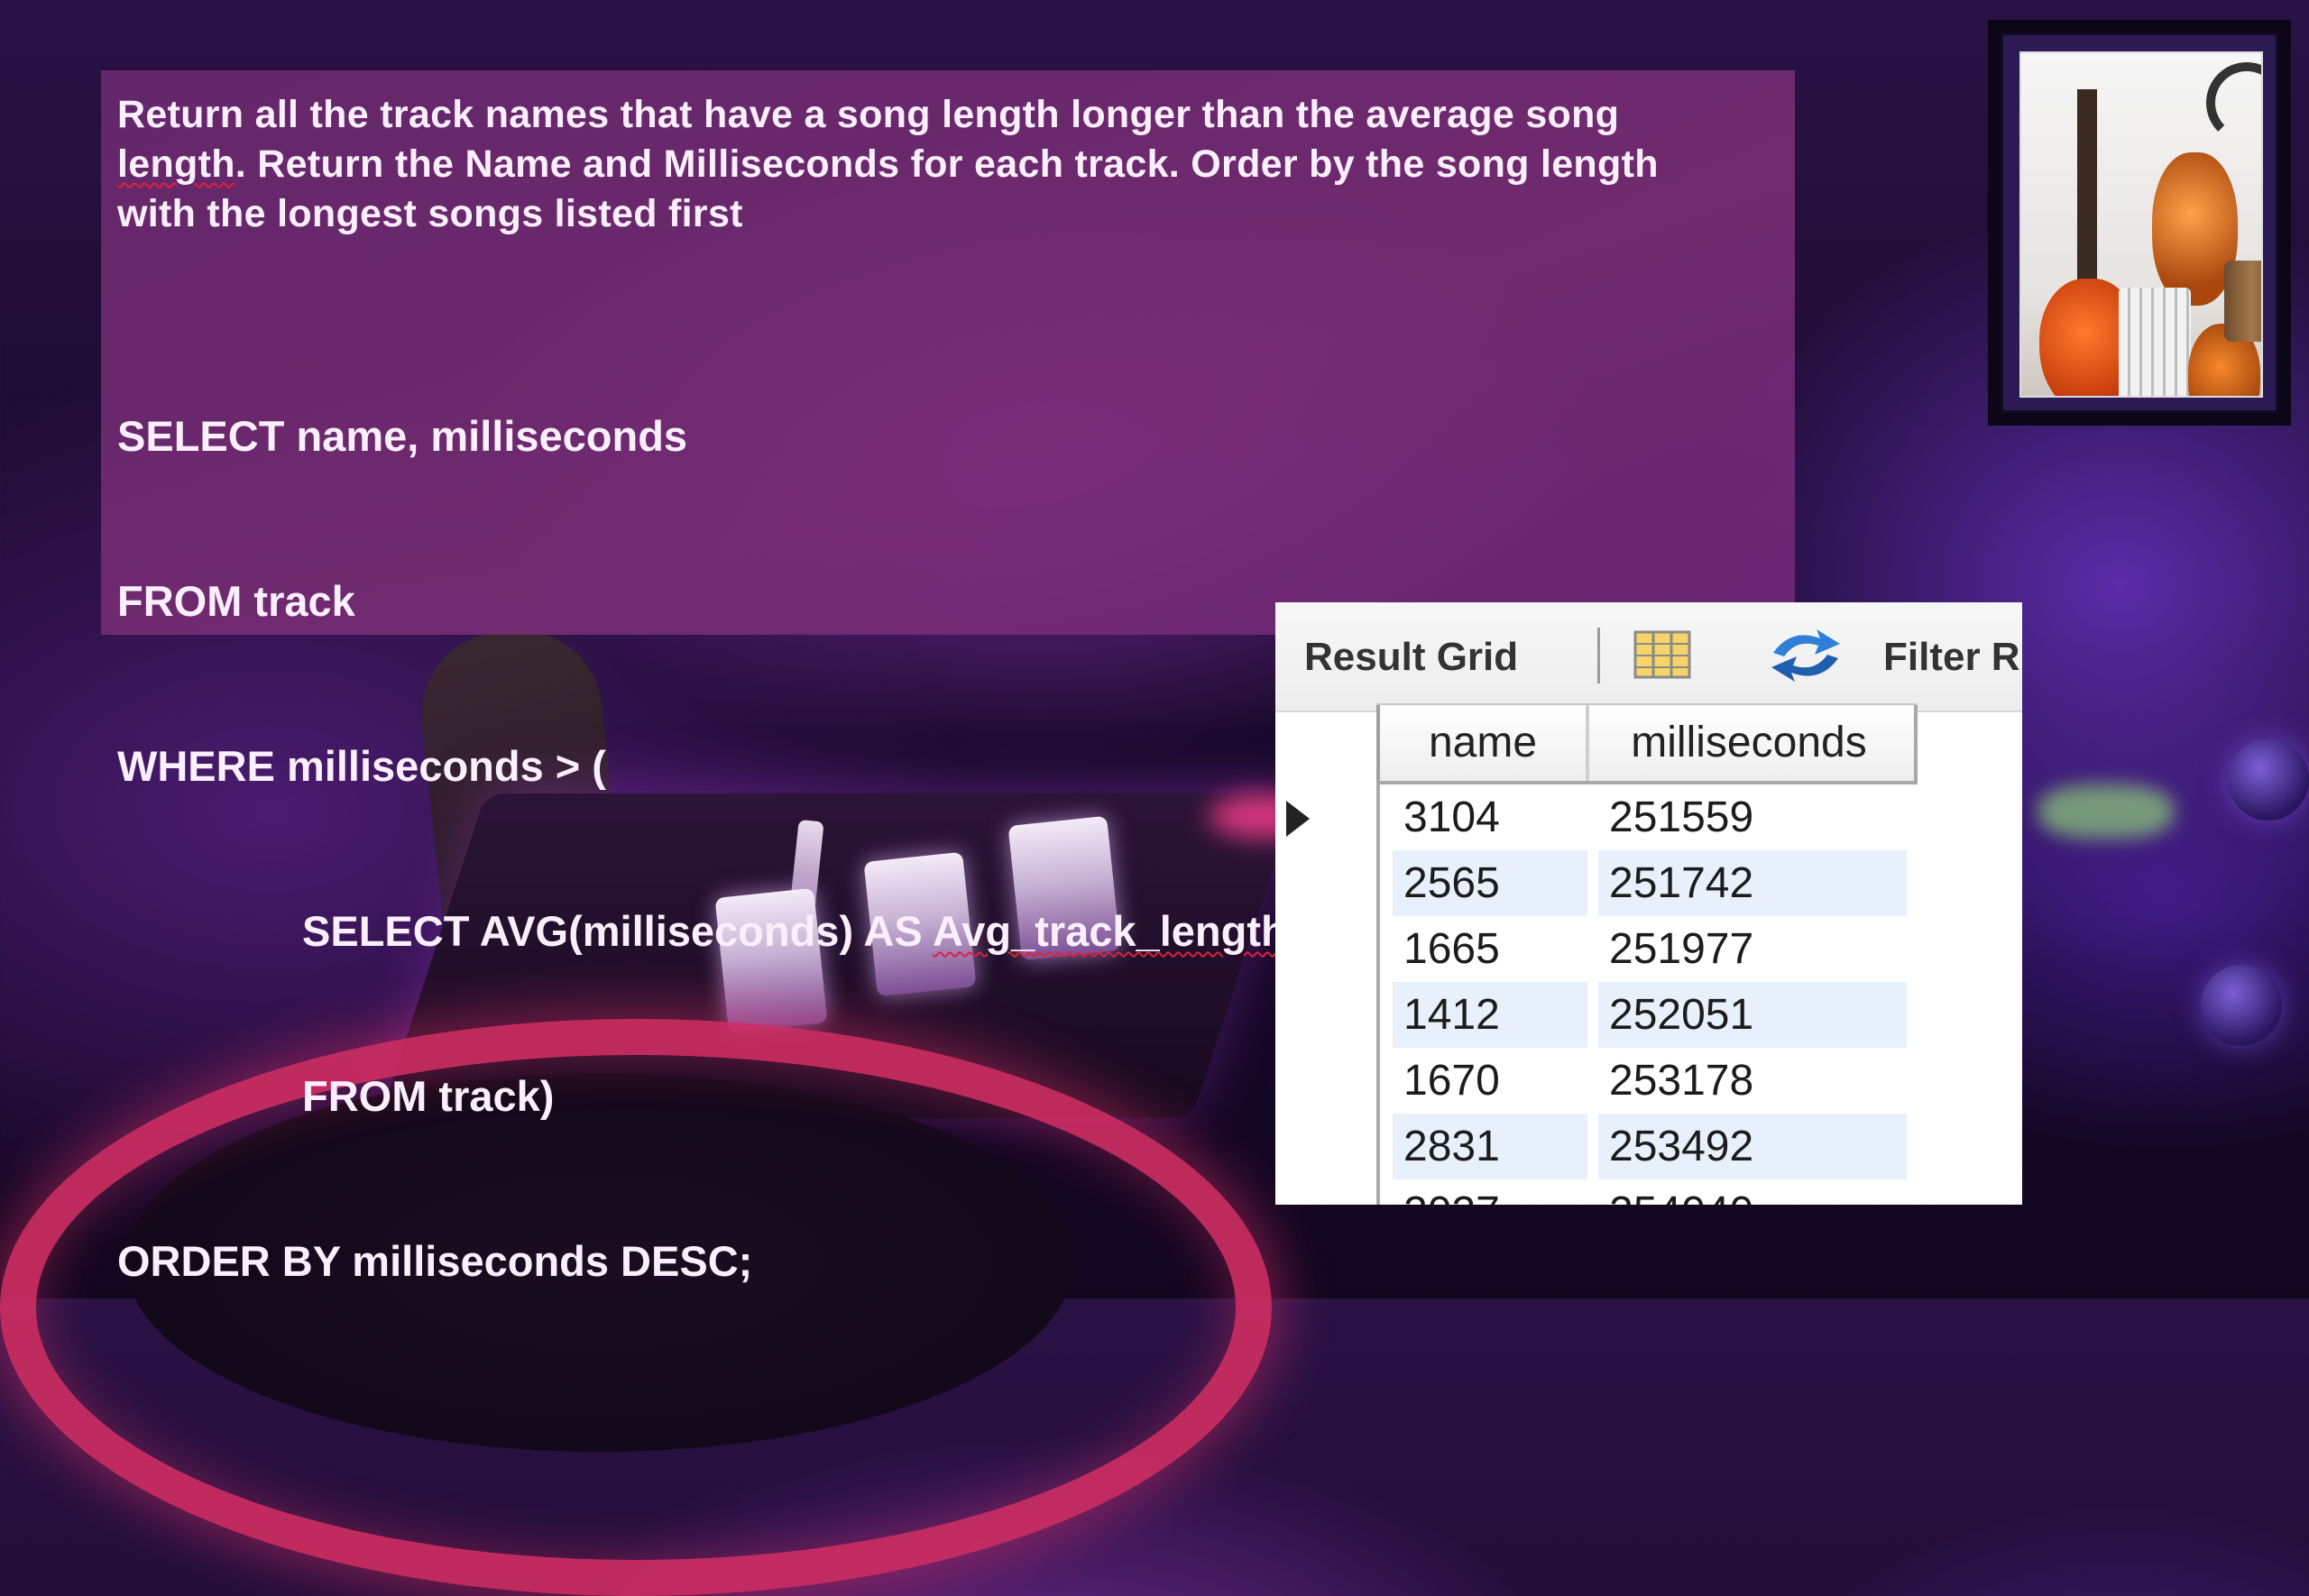 This screenshot has height=1596, width=2309. I want to click on instruments-picture-frame, so click(2140, 223).